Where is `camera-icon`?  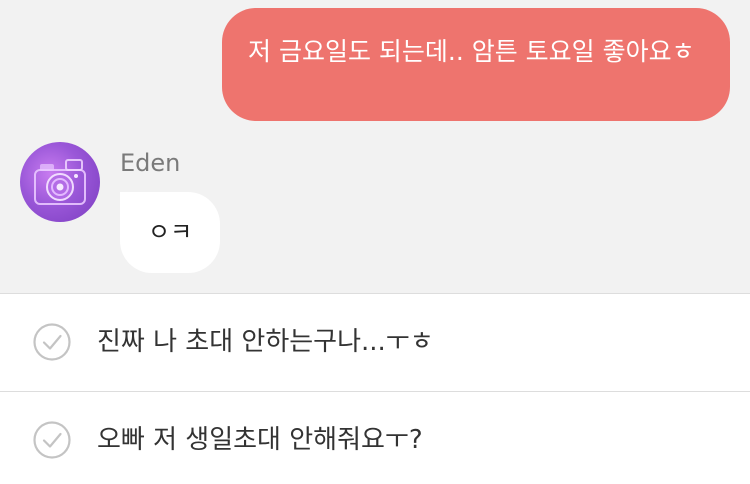
camera-icon is located at coordinates (60, 182).